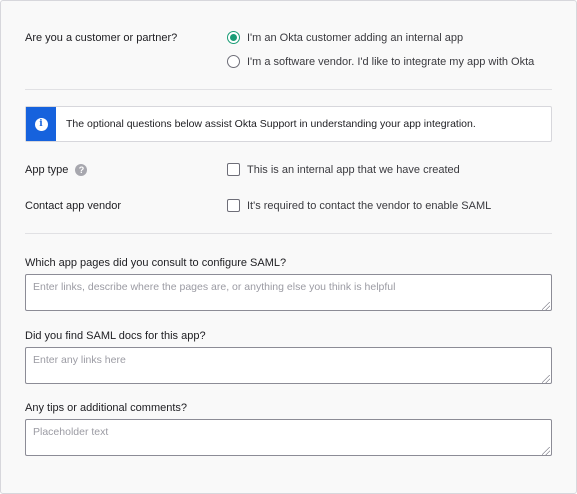 The height and width of the screenshot is (494, 577). Describe the element at coordinates (288, 292) in the screenshot. I see `saml-pages-textarea` at that location.